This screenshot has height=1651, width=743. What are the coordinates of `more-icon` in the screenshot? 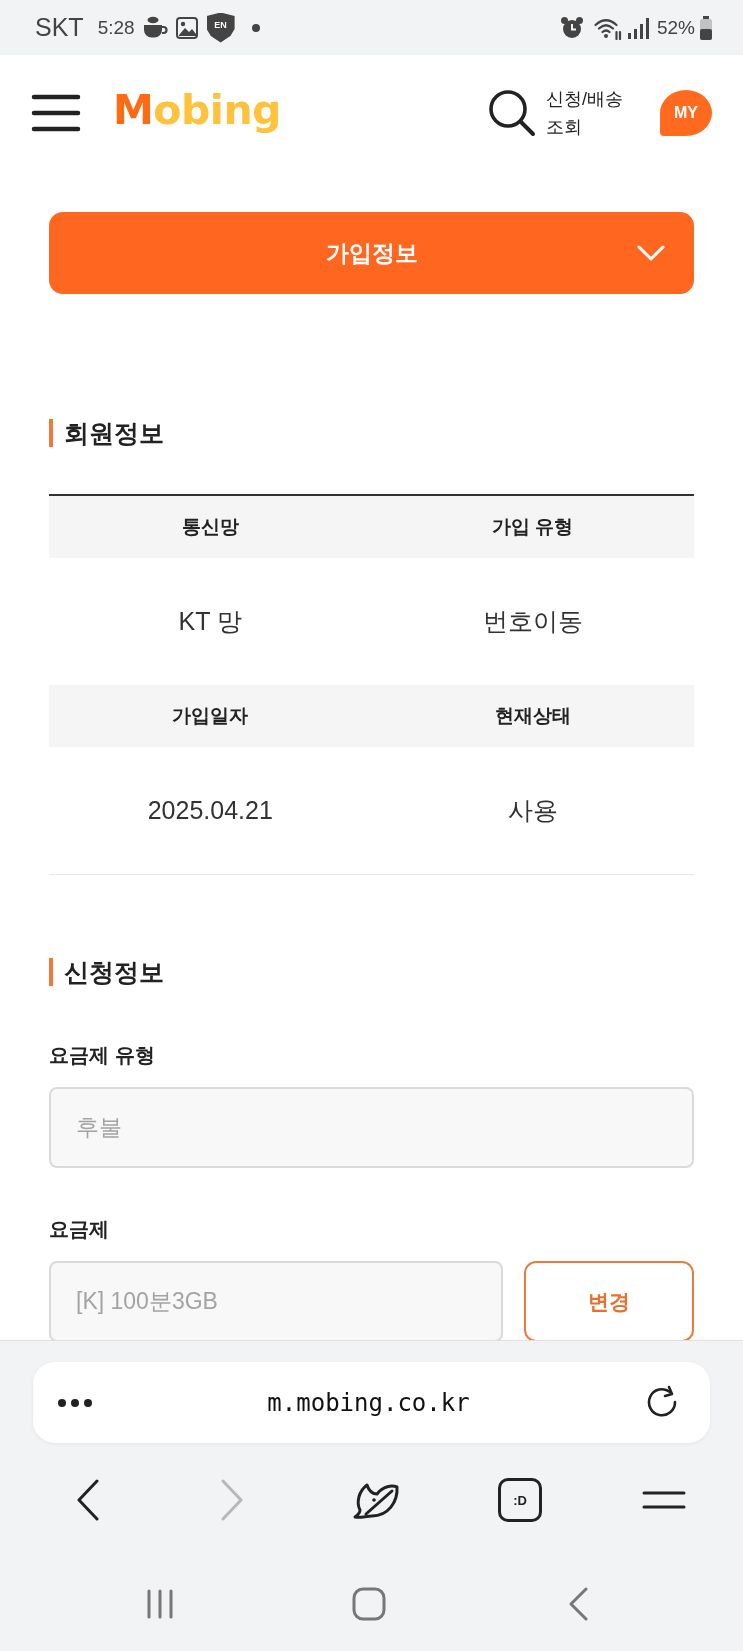 It's located at (75, 1402).